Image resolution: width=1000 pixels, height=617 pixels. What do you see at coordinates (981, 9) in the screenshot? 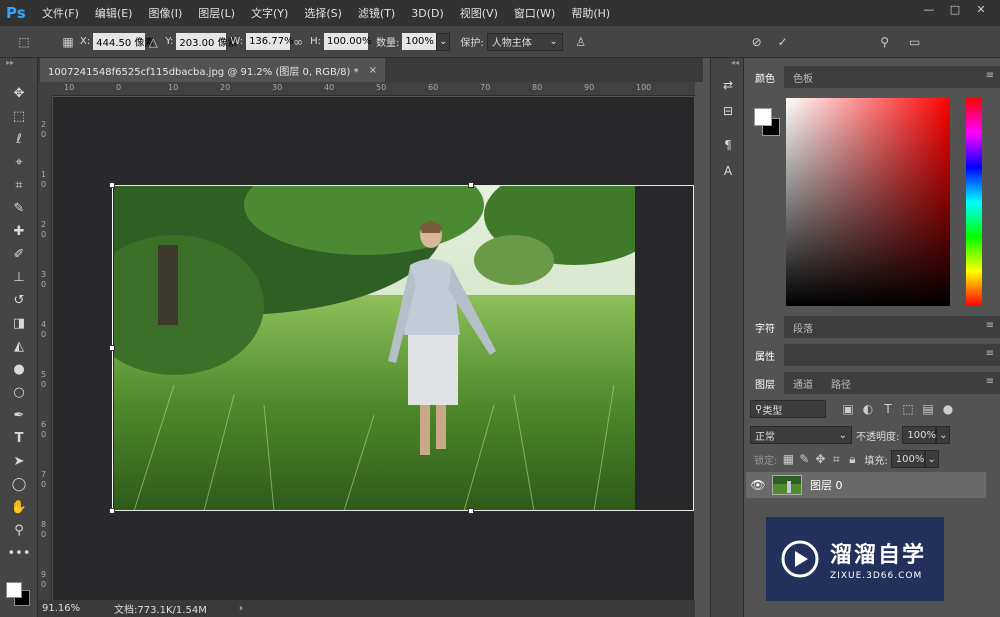
I see `close-button: ✕` at bounding box center [981, 9].